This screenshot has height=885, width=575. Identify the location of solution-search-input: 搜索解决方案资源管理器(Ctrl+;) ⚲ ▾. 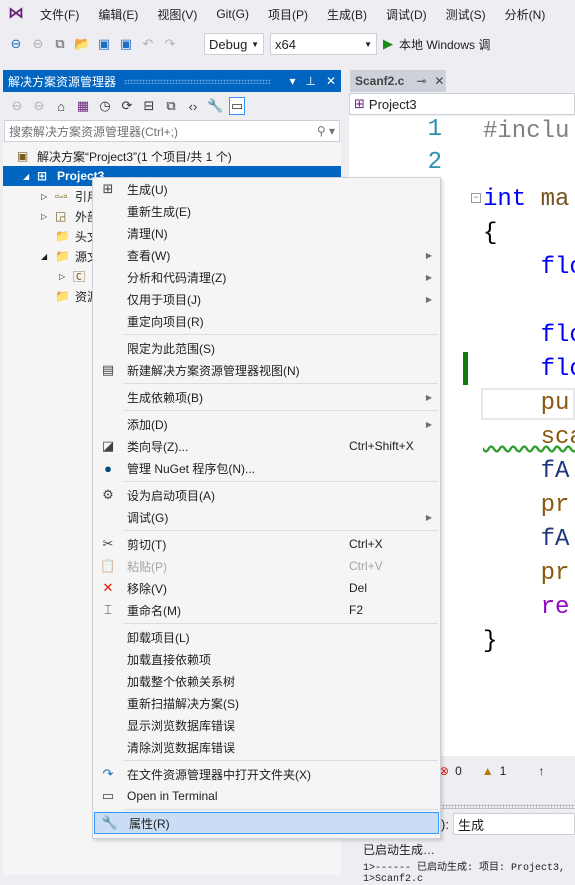
(172, 131).